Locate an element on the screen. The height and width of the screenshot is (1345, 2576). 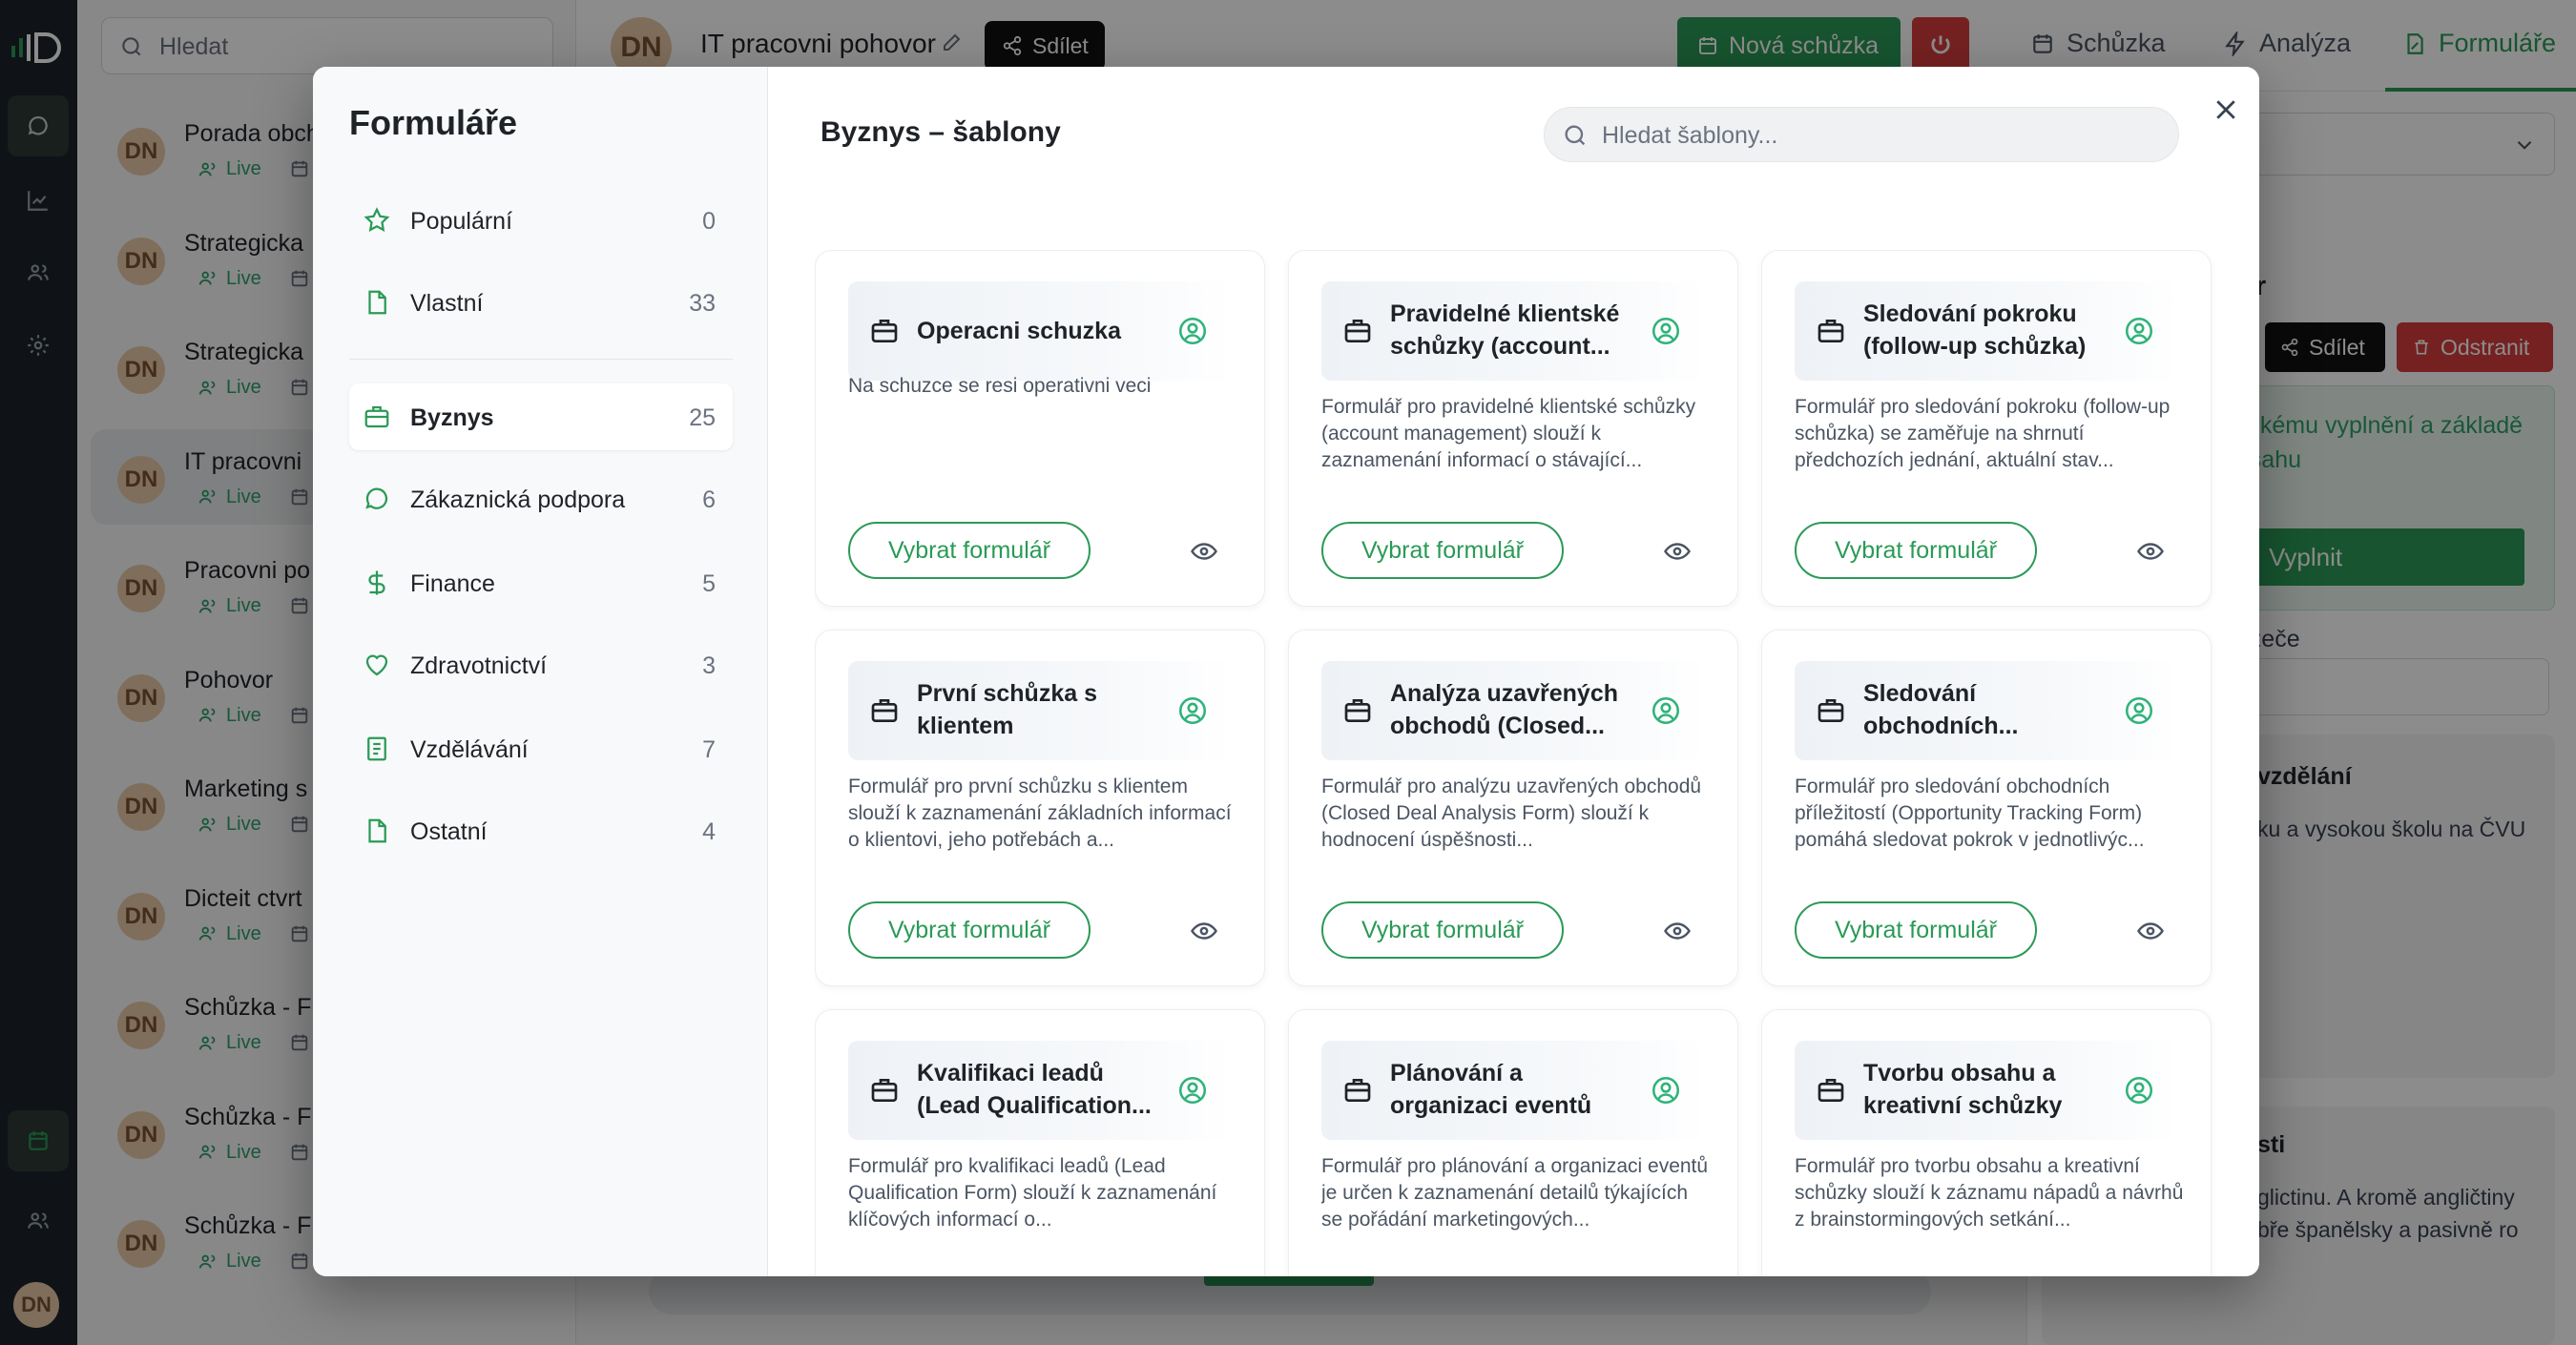
heart-icon is located at coordinates (376, 665).